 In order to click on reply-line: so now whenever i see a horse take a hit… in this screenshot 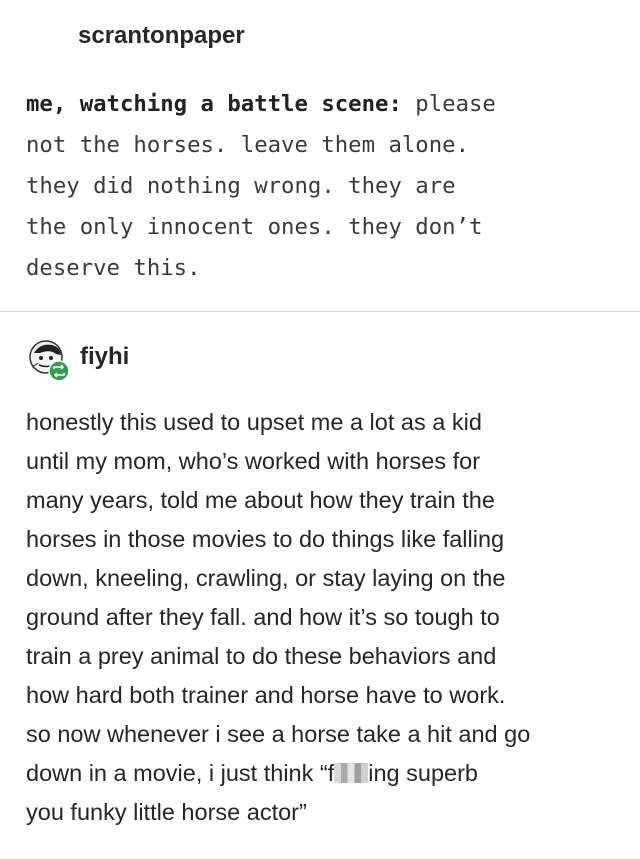, I will do `click(278, 734)`.